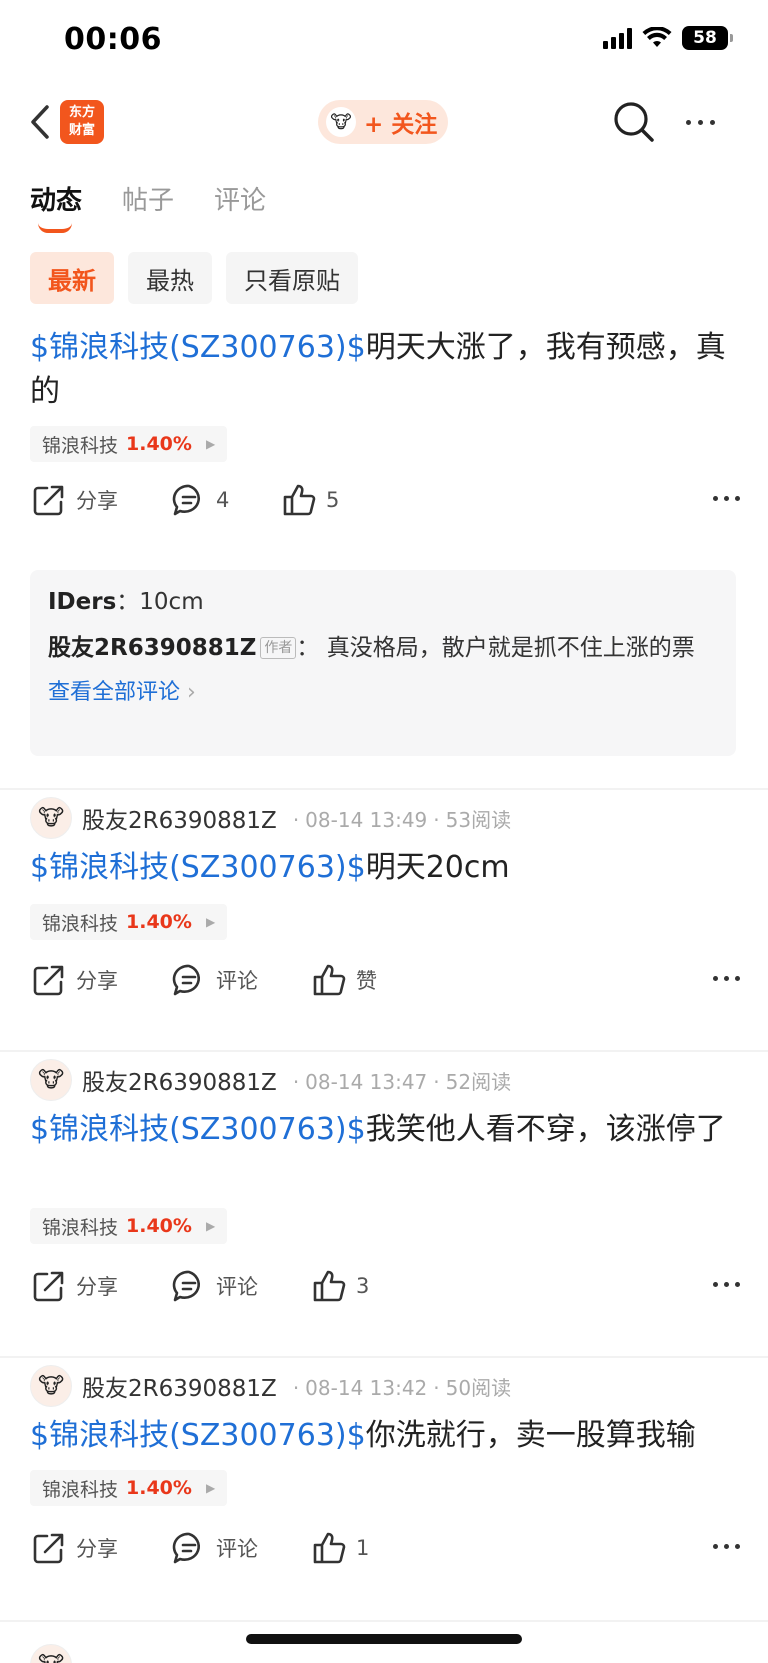 This screenshot has height=1663, width=768. What do you see at coordinates (385, 1286) in the screenshot?
I see `post-actions: 分享 评论 3` at bounding box center [385, 1286].